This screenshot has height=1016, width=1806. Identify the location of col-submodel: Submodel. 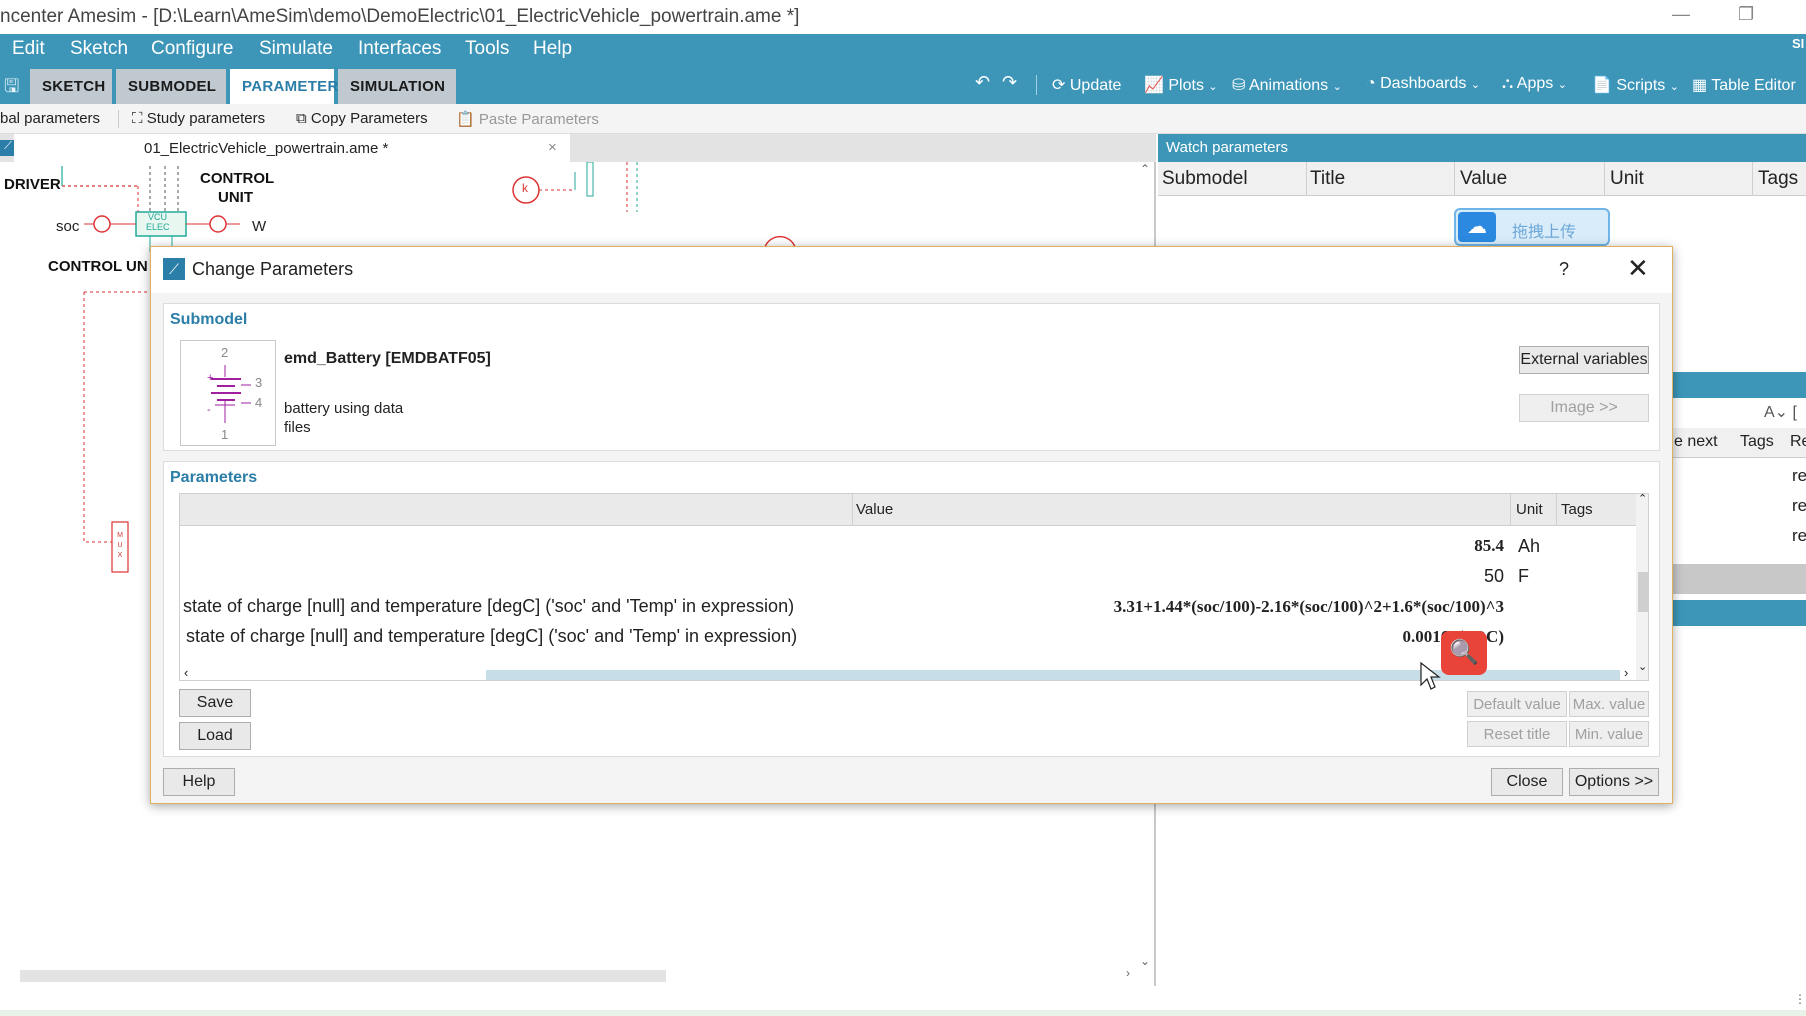
(1205, 179).